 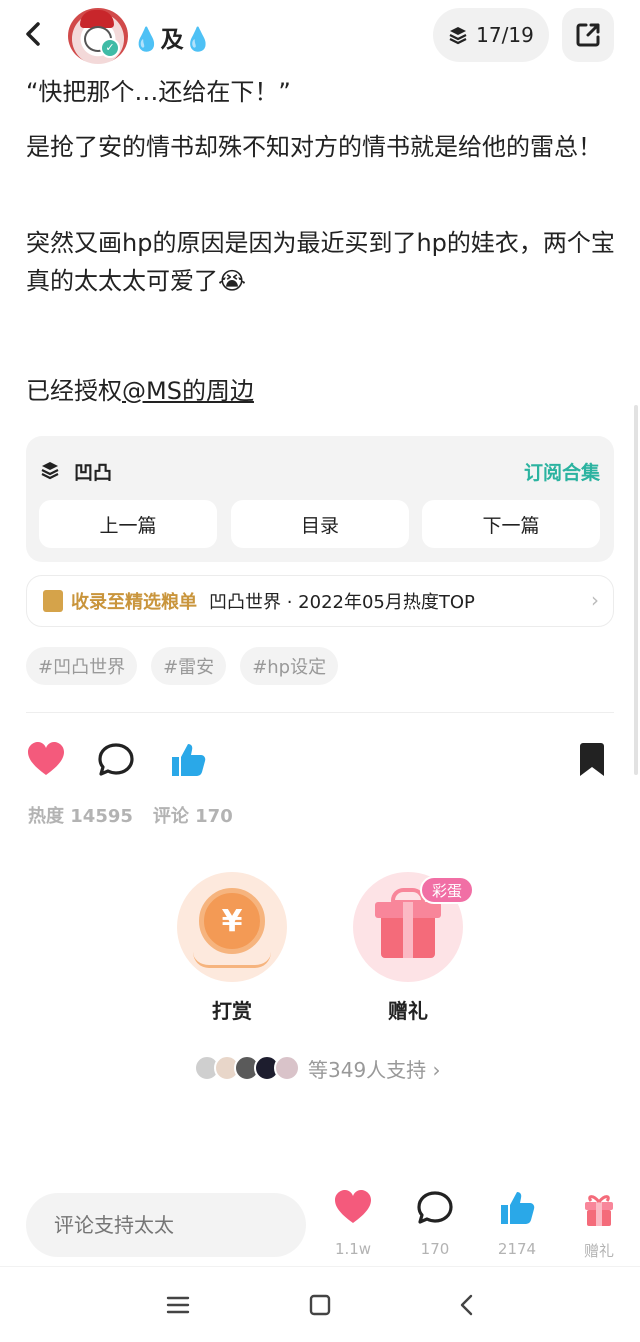 I want to click on recommend-count: 2174, so click(x=517, y=1249).